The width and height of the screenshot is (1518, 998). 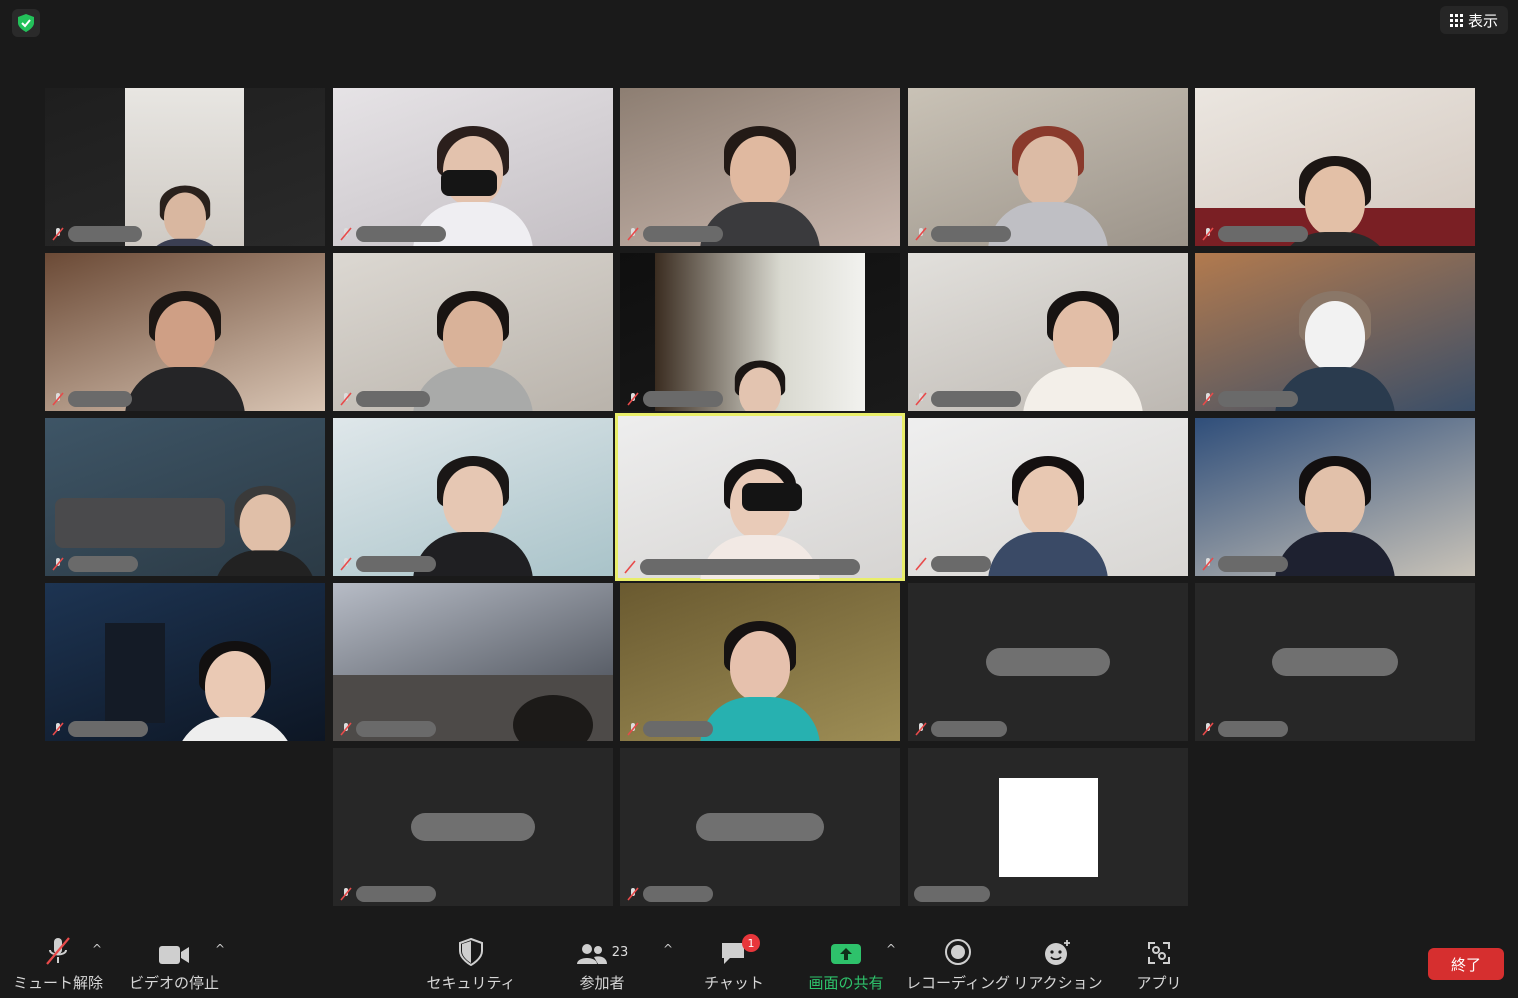 I want to click on security-button: セキュリティ, so click(x=471, y=963).